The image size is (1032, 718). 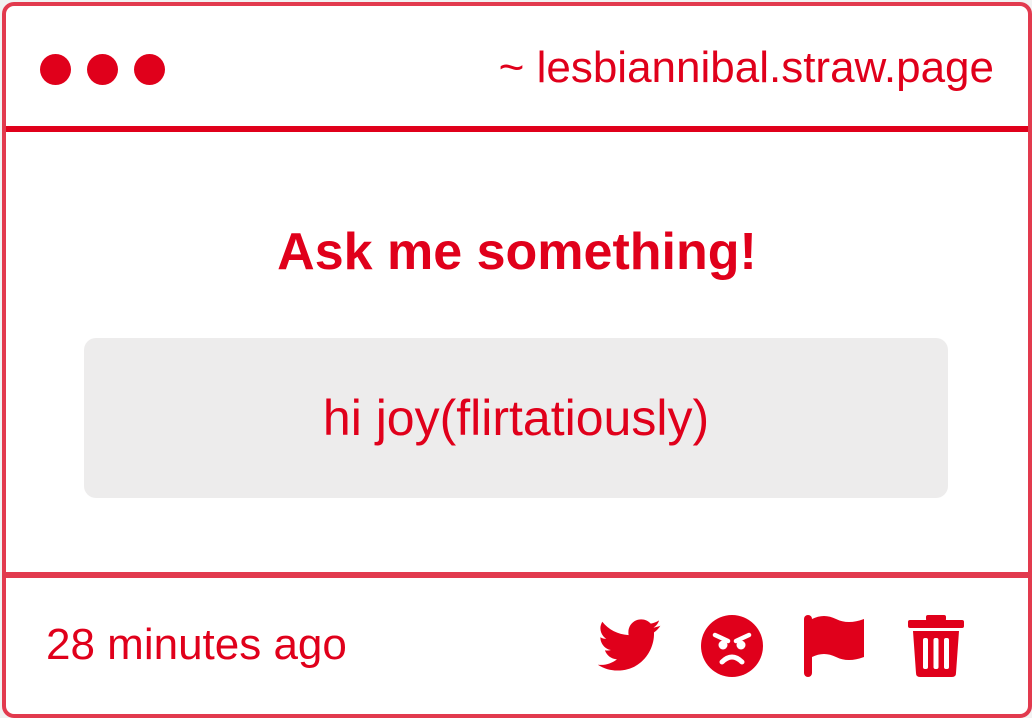 I want to click on report-button, so click(x=834, y=646).